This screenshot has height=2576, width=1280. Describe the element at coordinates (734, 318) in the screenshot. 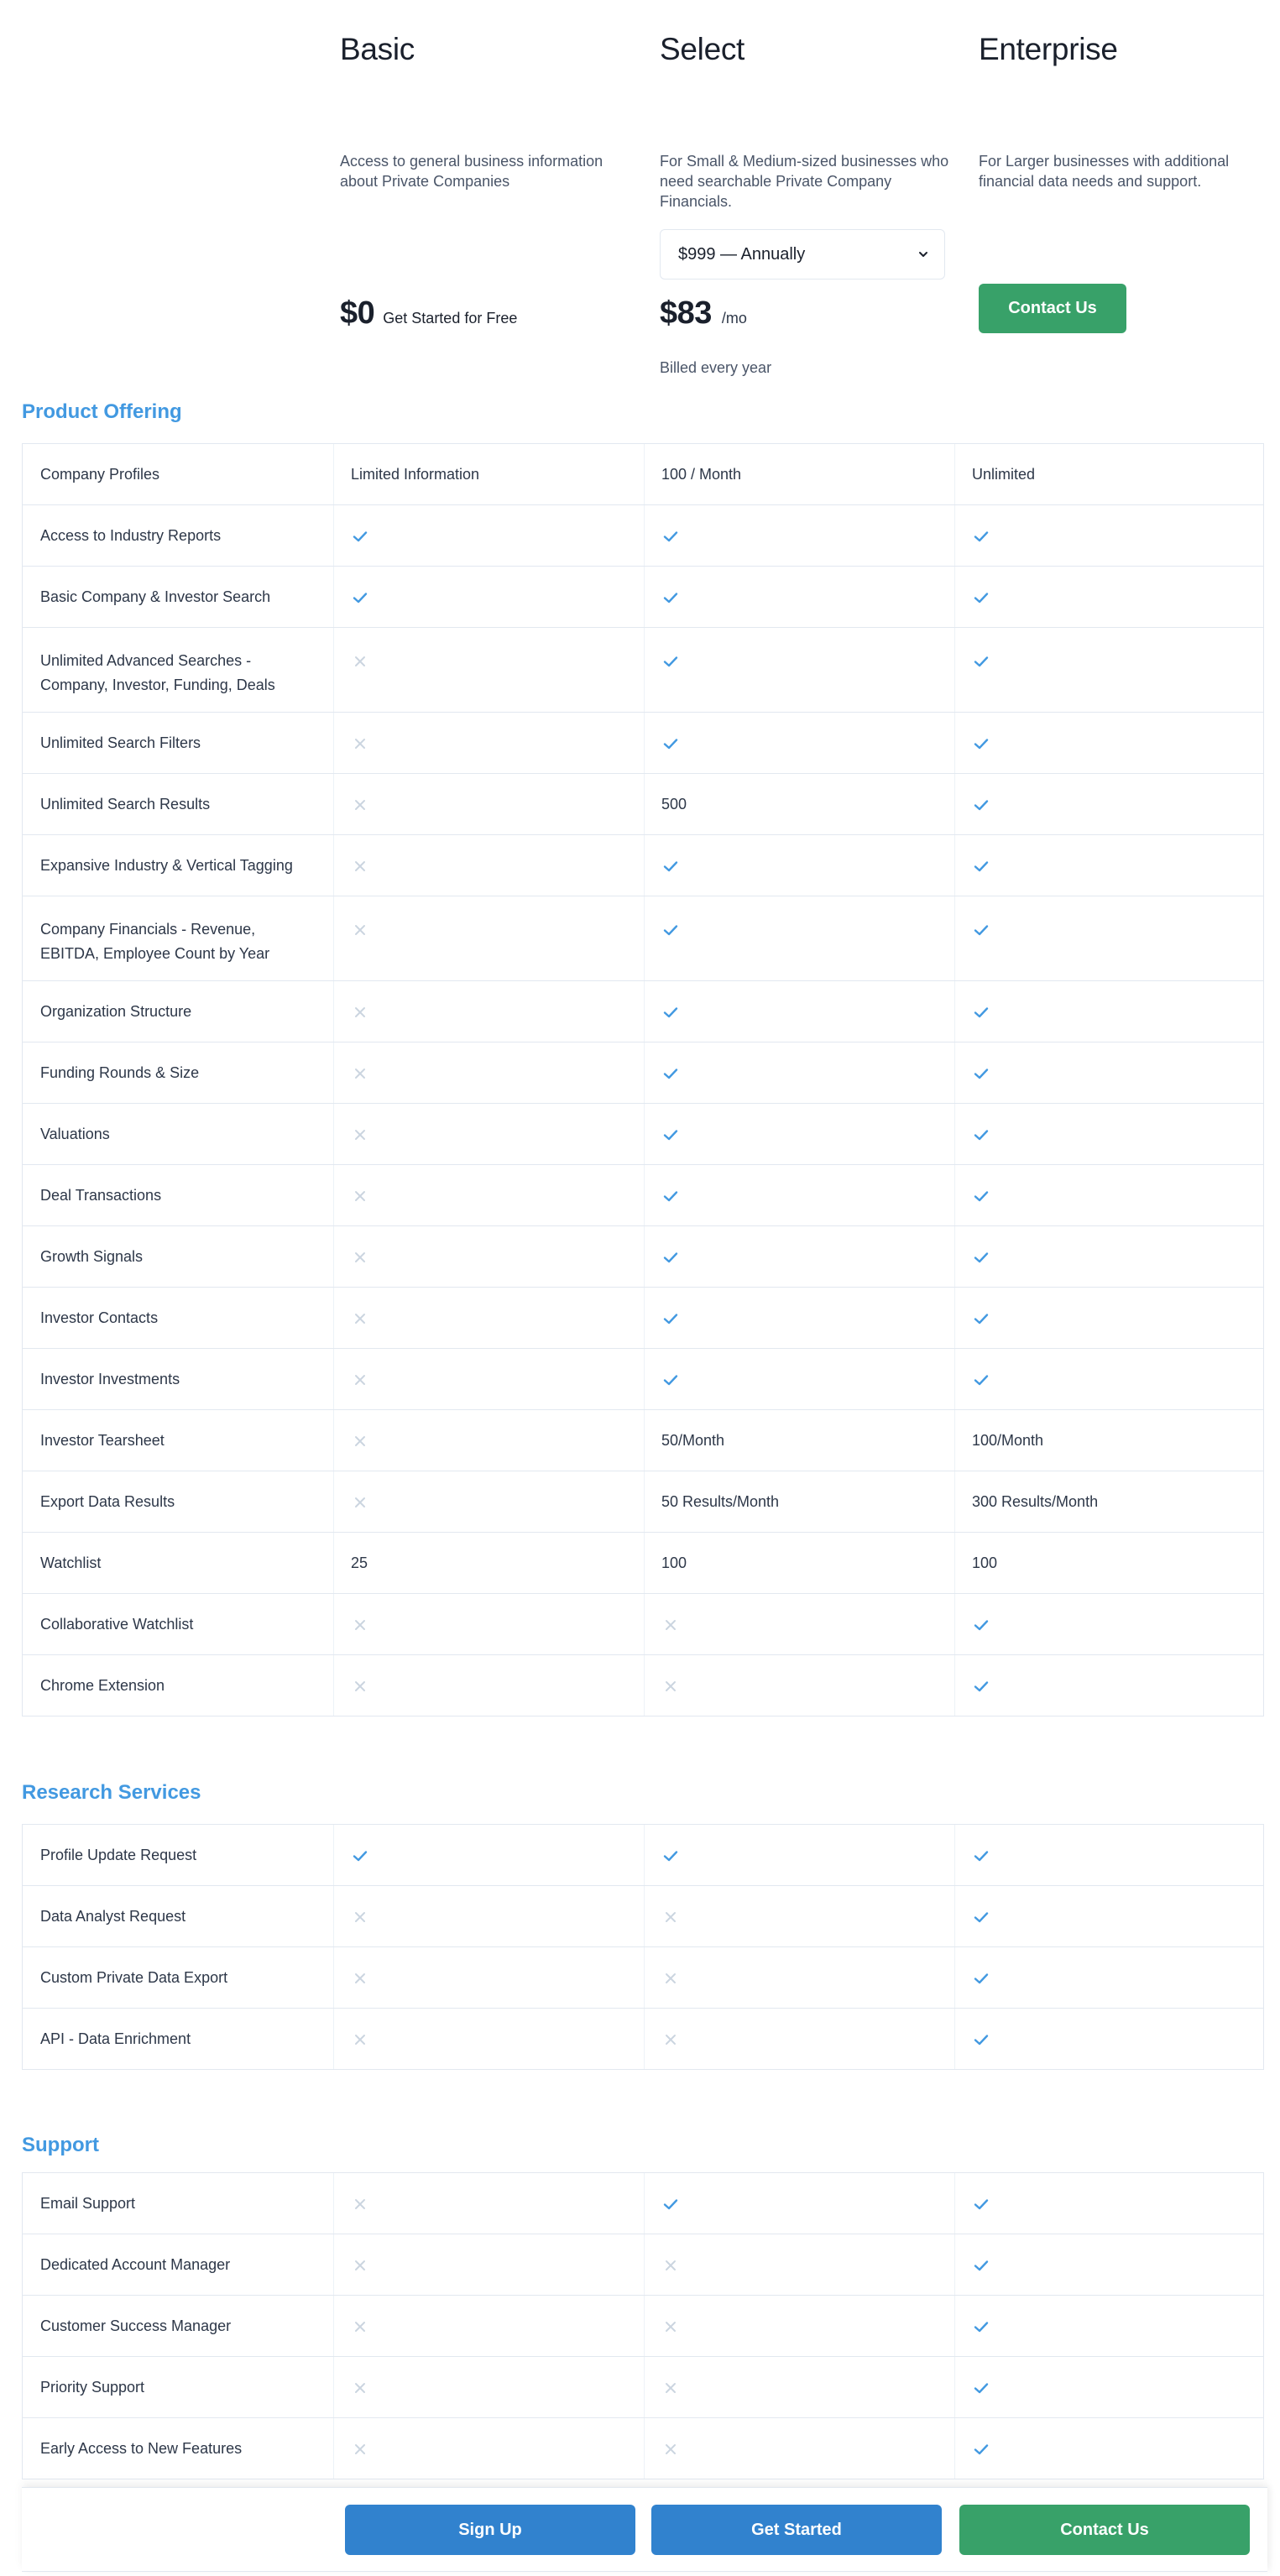

I see `price-unit: /mo` at that location.